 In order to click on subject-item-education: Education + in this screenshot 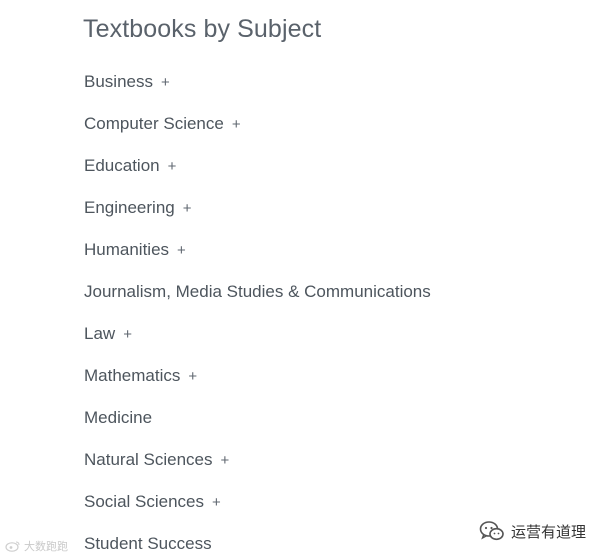, I will do `click(257, 166)`.